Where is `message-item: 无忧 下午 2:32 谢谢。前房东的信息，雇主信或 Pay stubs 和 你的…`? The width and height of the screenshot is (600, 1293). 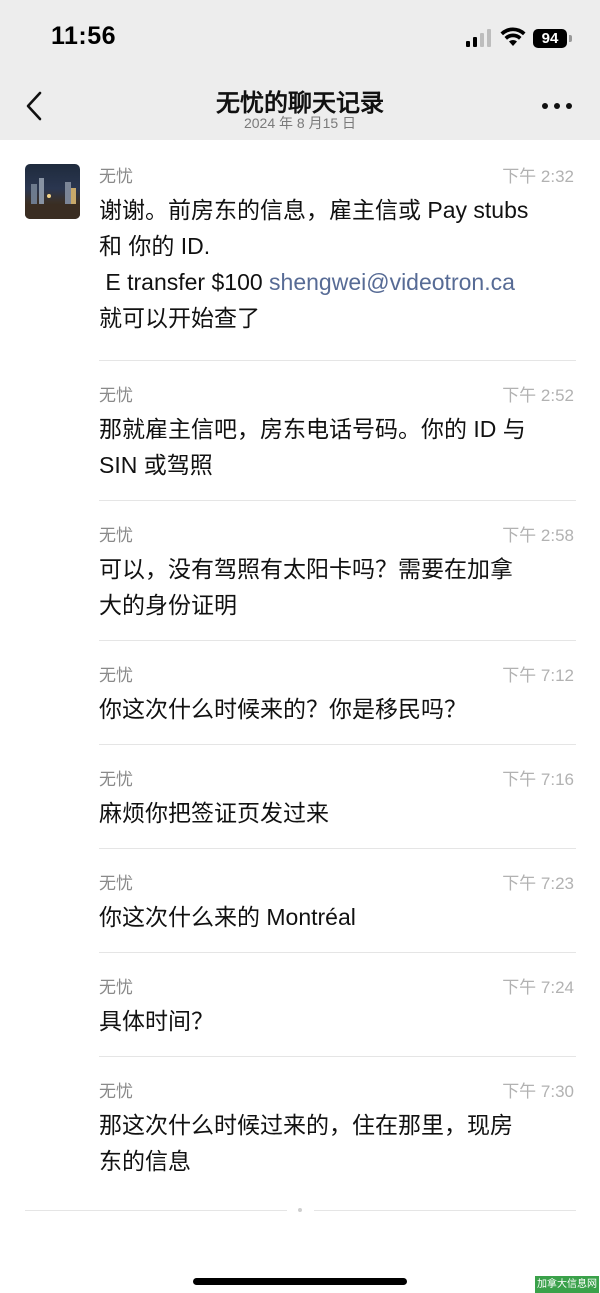 message-item: 无忧 下午 2:32 谢谢。前房东的信息，雇主信或 Pay stubs 和 你的… is located at coordinates (337, 250).